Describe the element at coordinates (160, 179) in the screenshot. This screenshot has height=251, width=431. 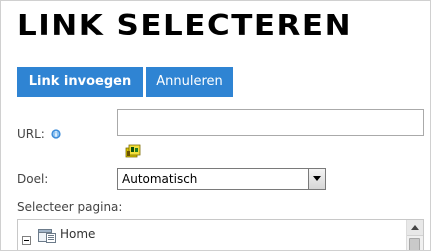
I see `target-select-value: Automatisch` at that location.